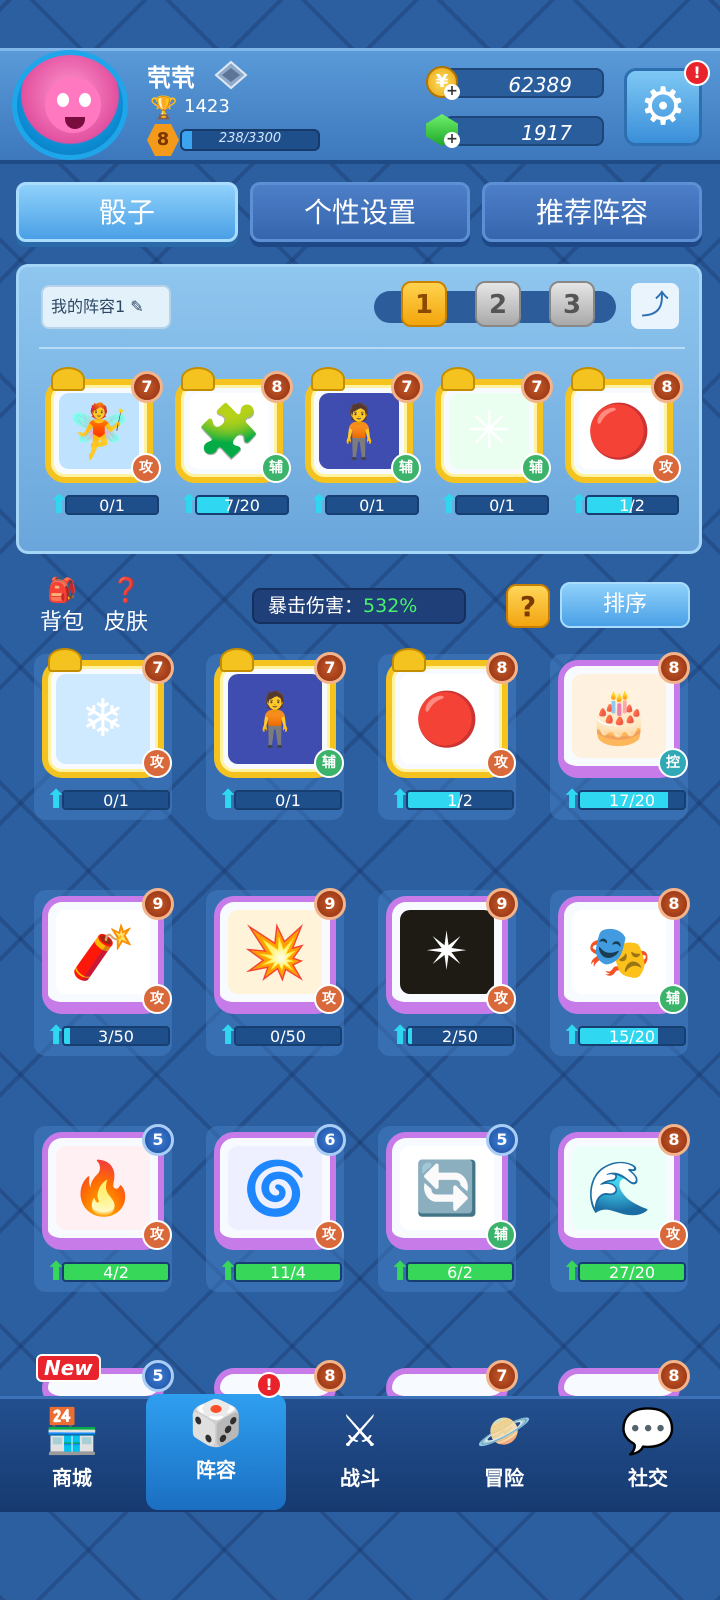  I want to click on backpack-button: 🎒 背包, so click(62, 606).